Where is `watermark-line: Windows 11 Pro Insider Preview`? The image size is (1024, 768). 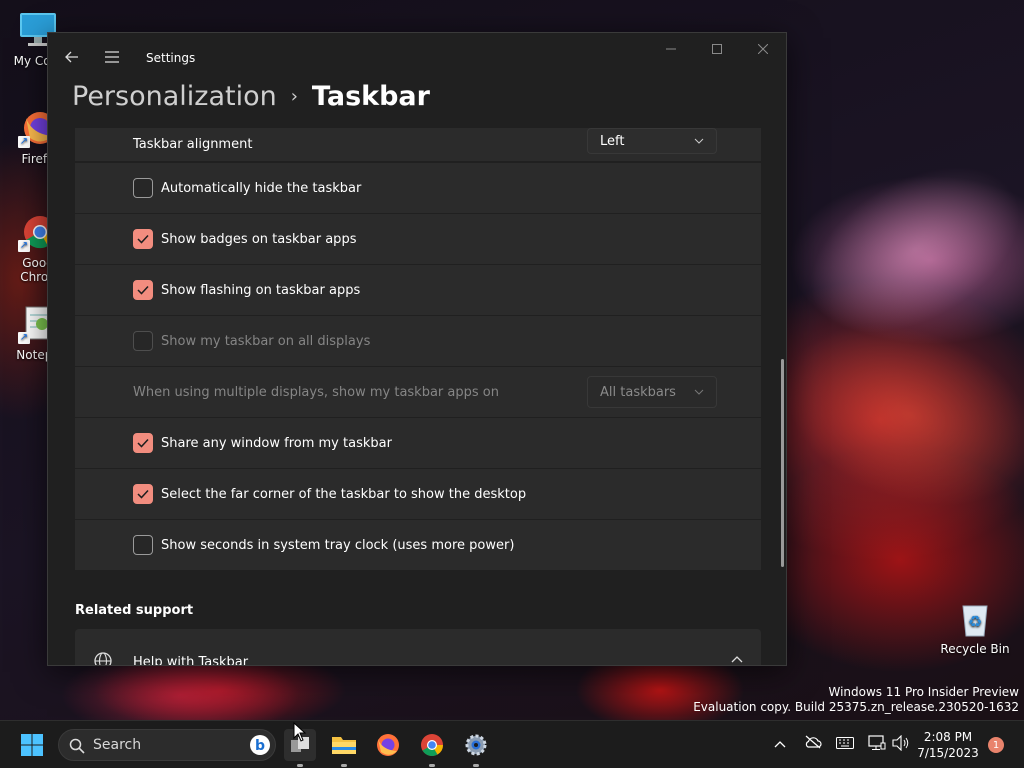
watermark-line: Windows 11 Pro Insider Preview is located at coordinates (923, 692).